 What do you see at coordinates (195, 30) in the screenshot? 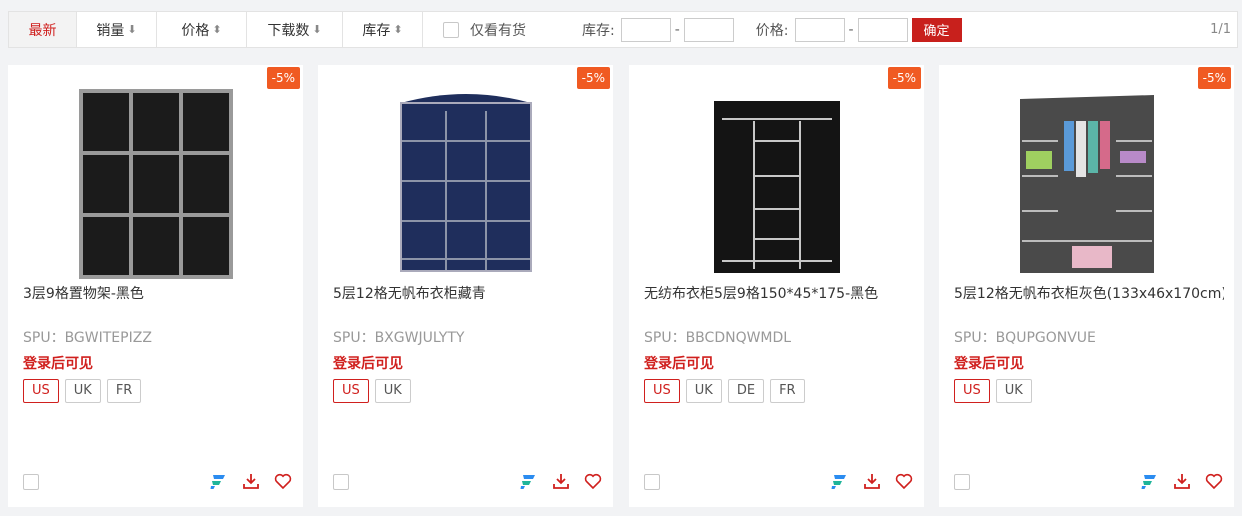
I see `sort-price-label: 价格` at bounding box center [195, 30].